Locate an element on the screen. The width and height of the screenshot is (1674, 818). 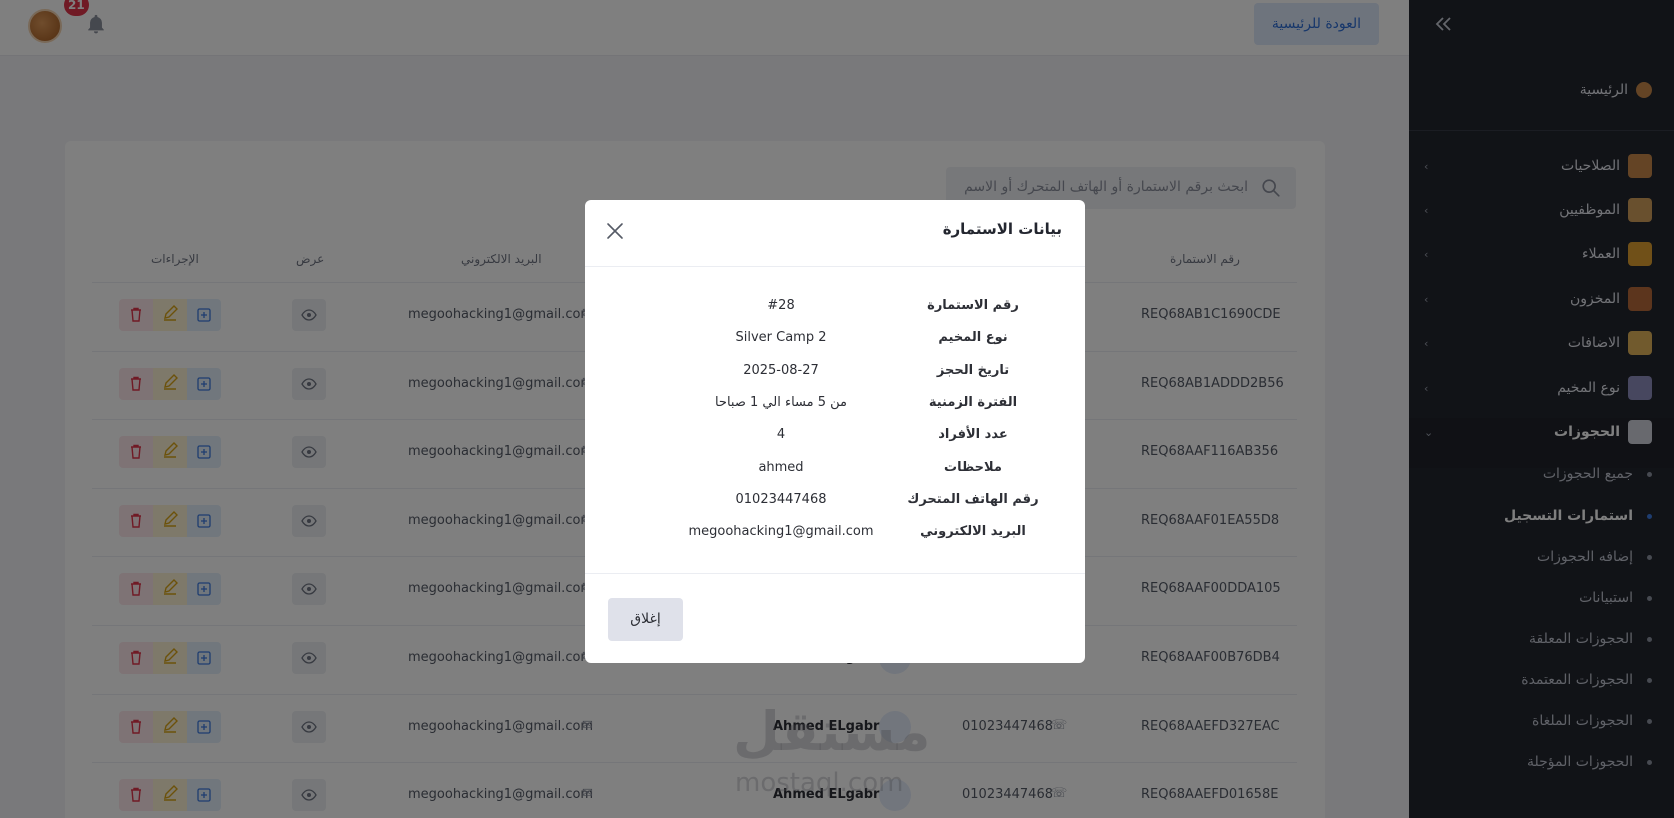
modal-field-value: 4 is located at coordinates (781, 434).